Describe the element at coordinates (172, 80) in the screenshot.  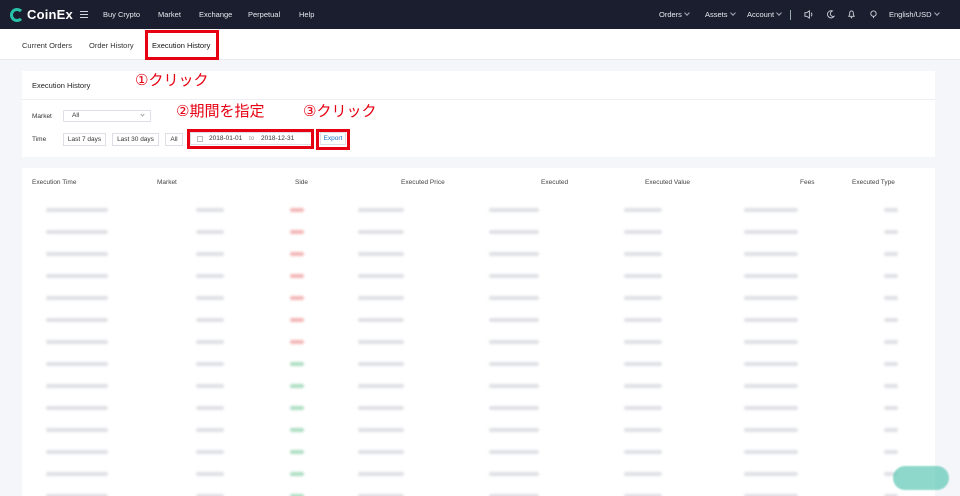
I see `annotation-step1: ①クリック` at that location.